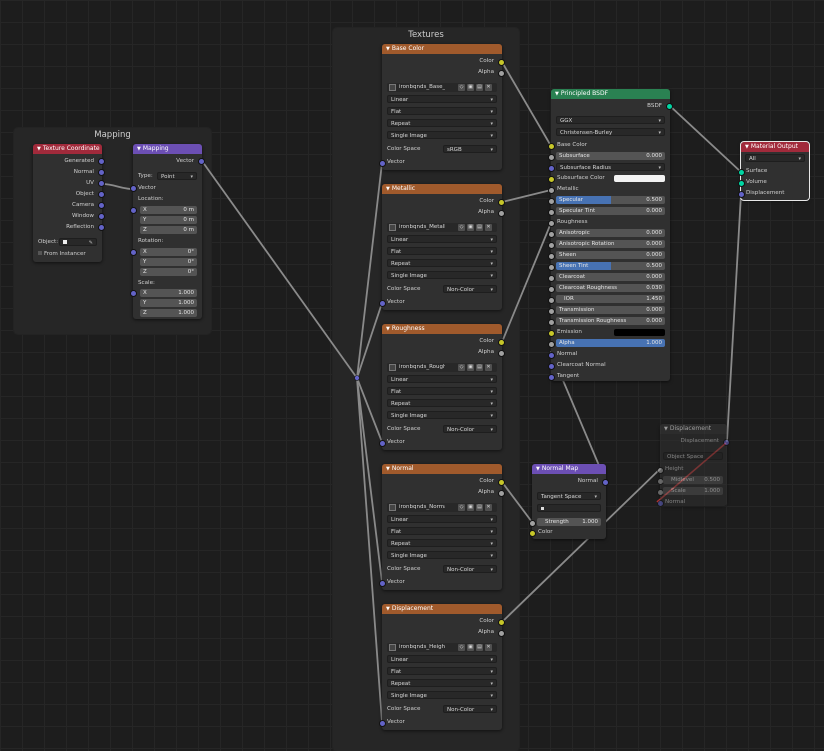 The height and width of the screenshot is (751, 824). I want to click on socket-transmission-roughness, so click(551, 322).